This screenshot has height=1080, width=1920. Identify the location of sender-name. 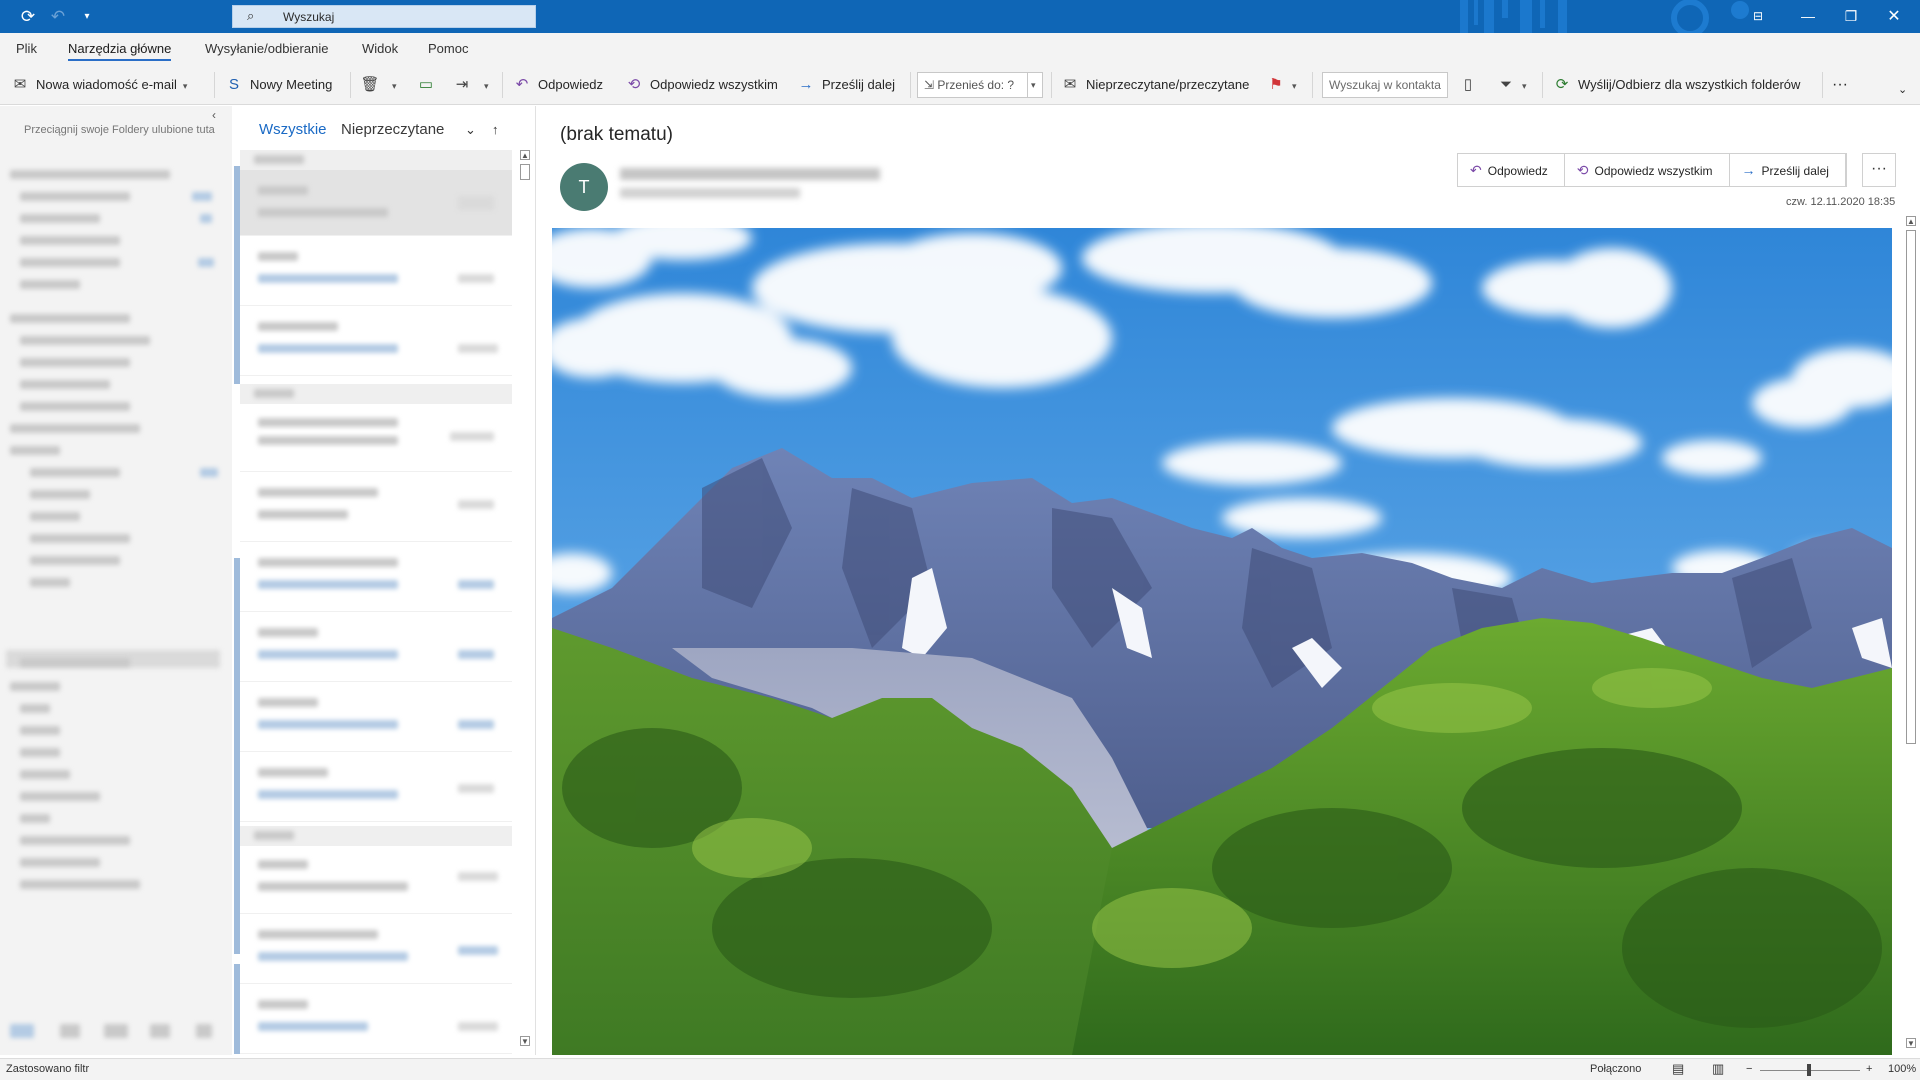
(750, 174).